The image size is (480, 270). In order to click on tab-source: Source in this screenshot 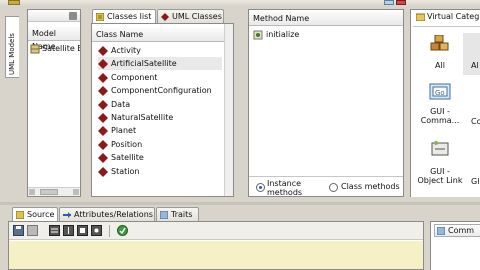, I will do `click(35, 214)`.